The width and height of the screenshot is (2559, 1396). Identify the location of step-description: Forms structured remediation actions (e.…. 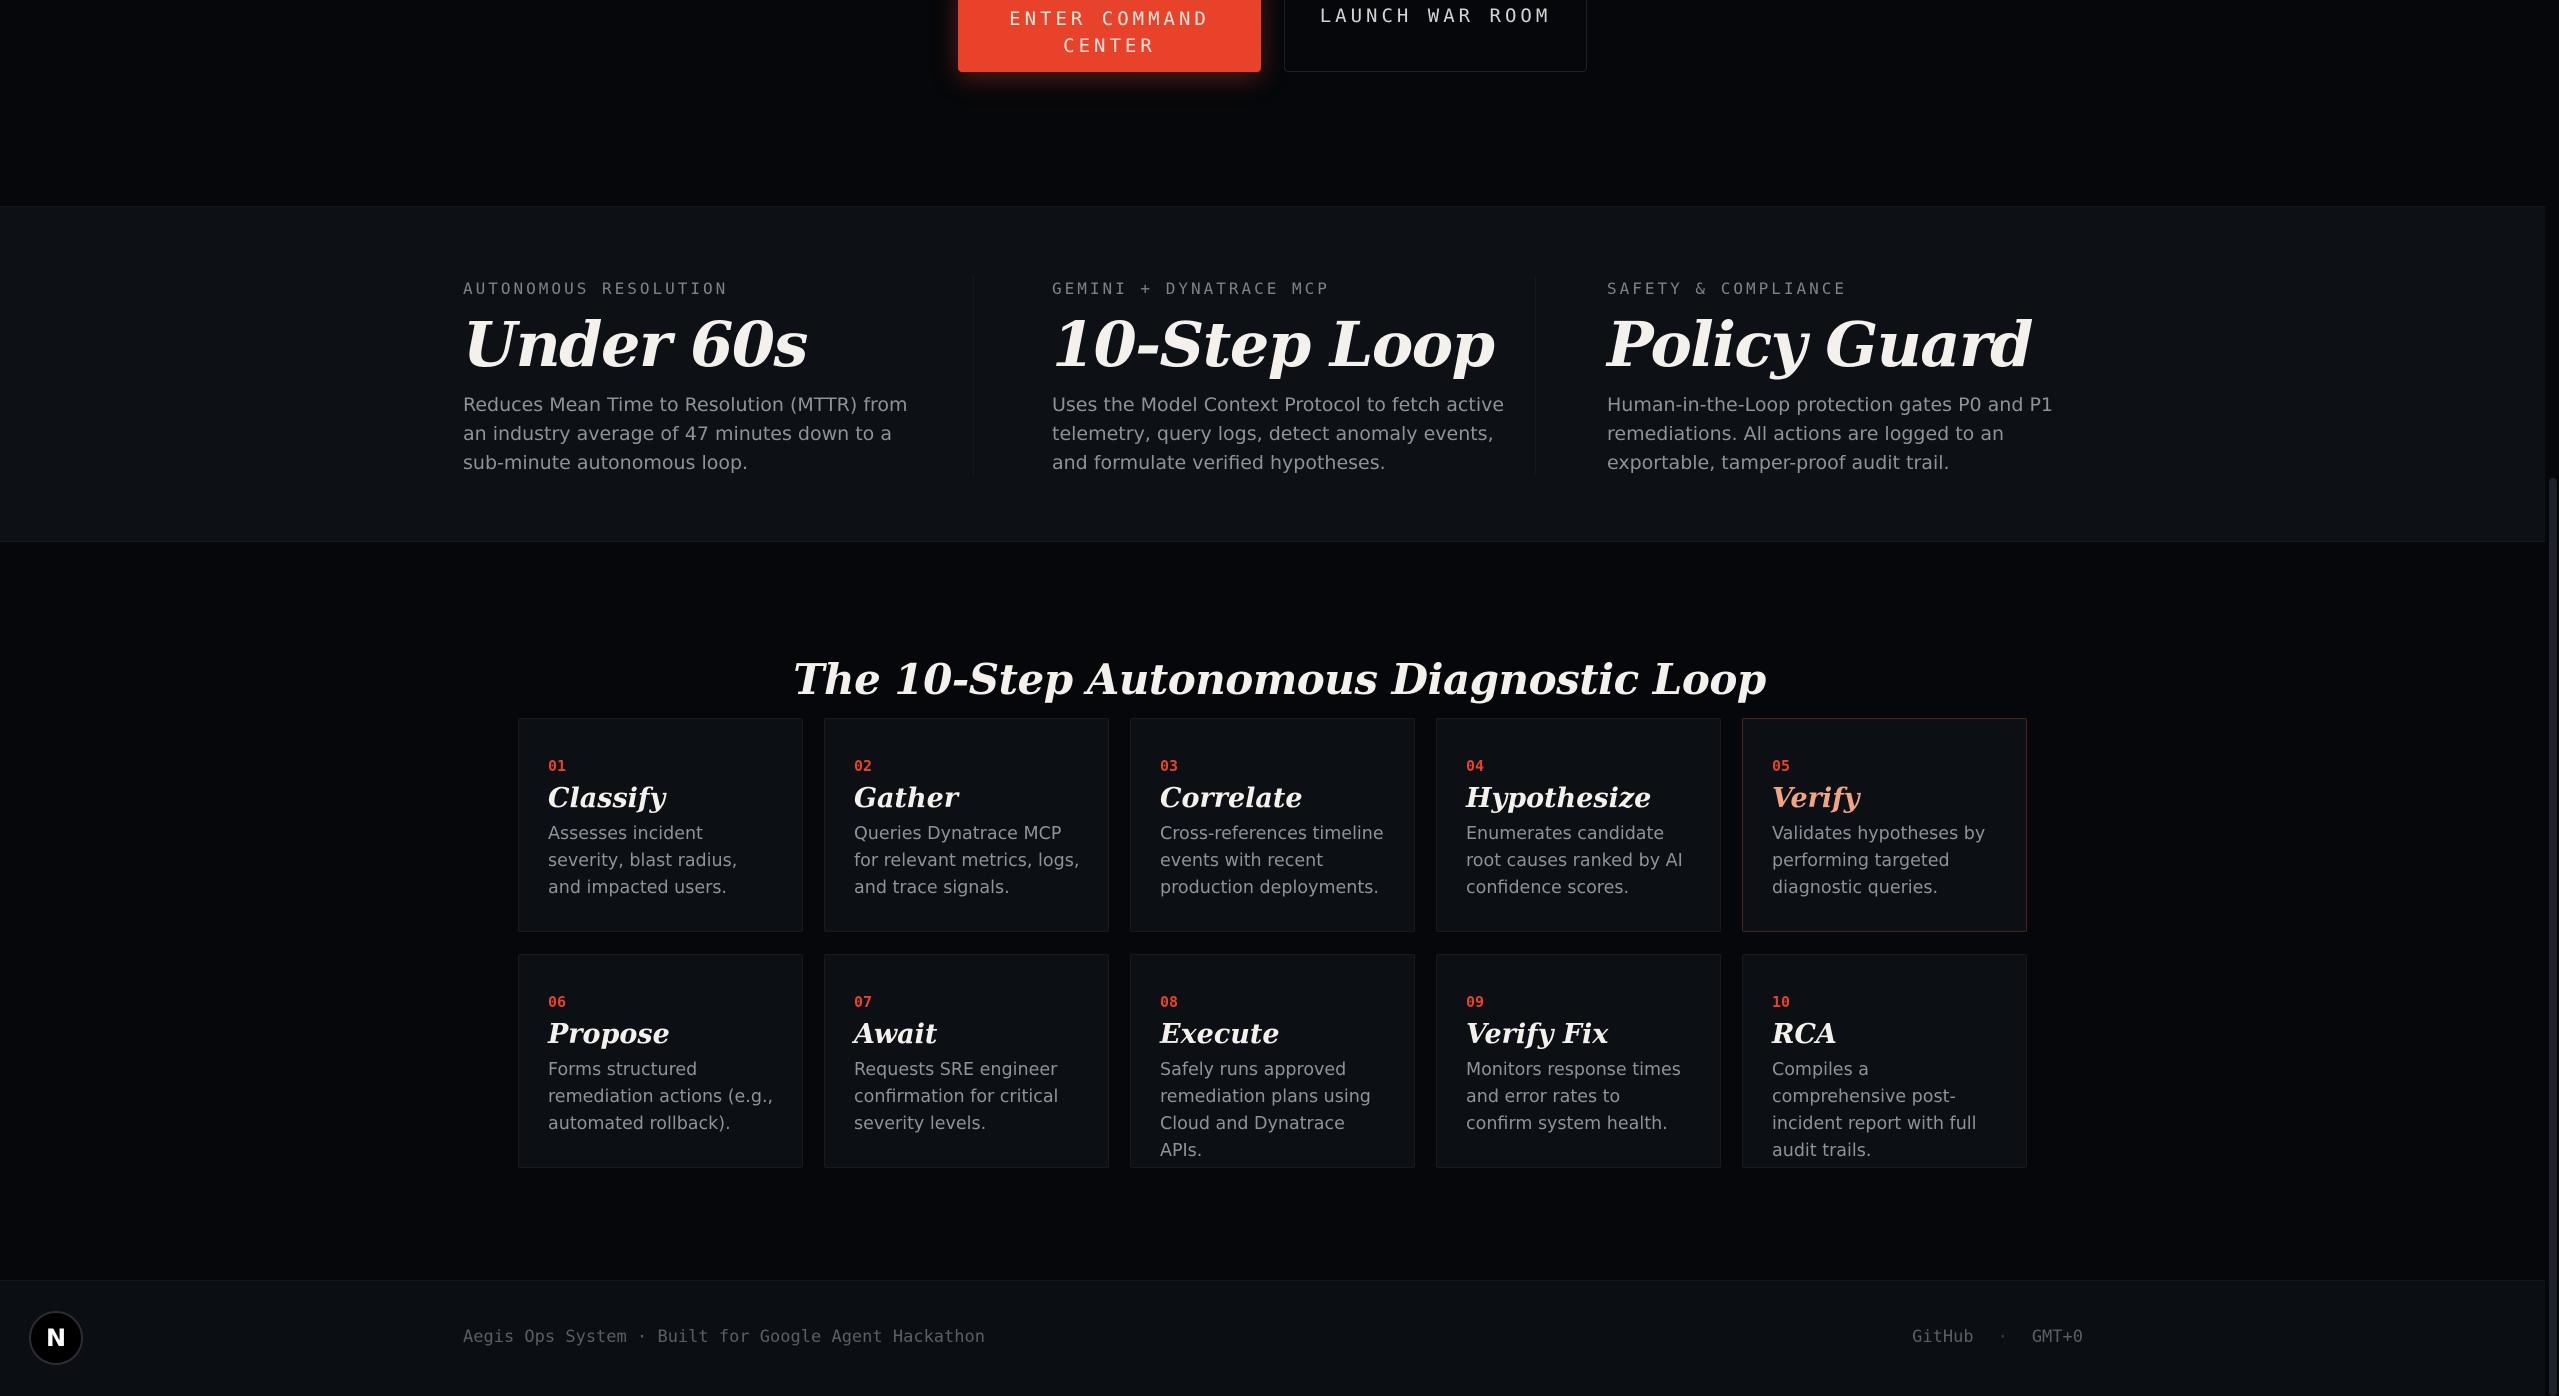
(661, 1097).